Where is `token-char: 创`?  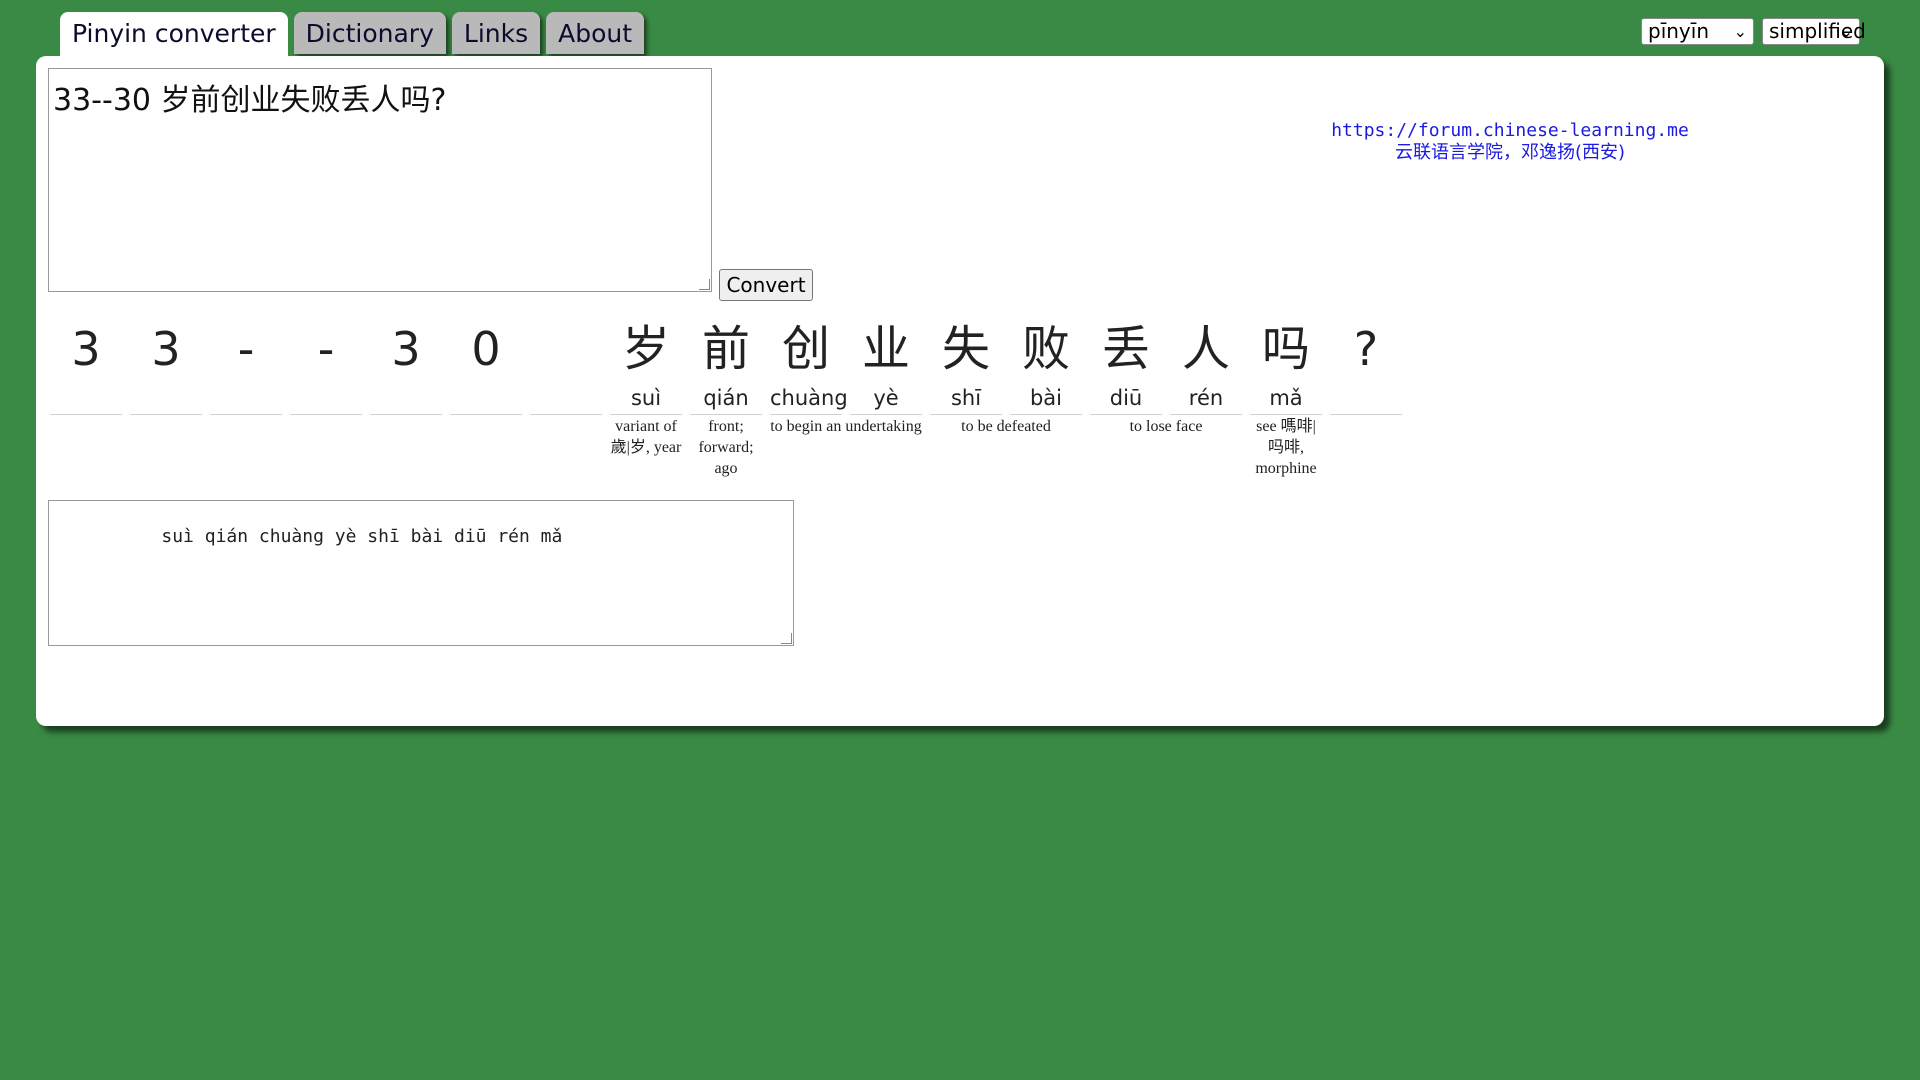
token-char: 创 is located at coordinates (805, 349).